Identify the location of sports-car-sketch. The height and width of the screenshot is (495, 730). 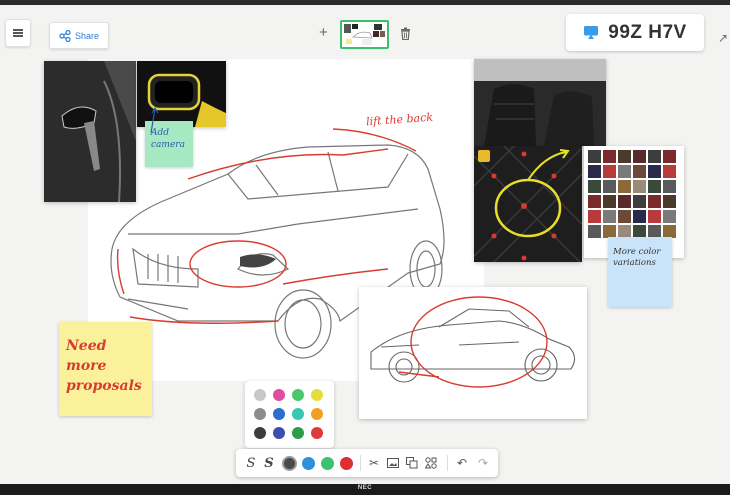
(473, 353).